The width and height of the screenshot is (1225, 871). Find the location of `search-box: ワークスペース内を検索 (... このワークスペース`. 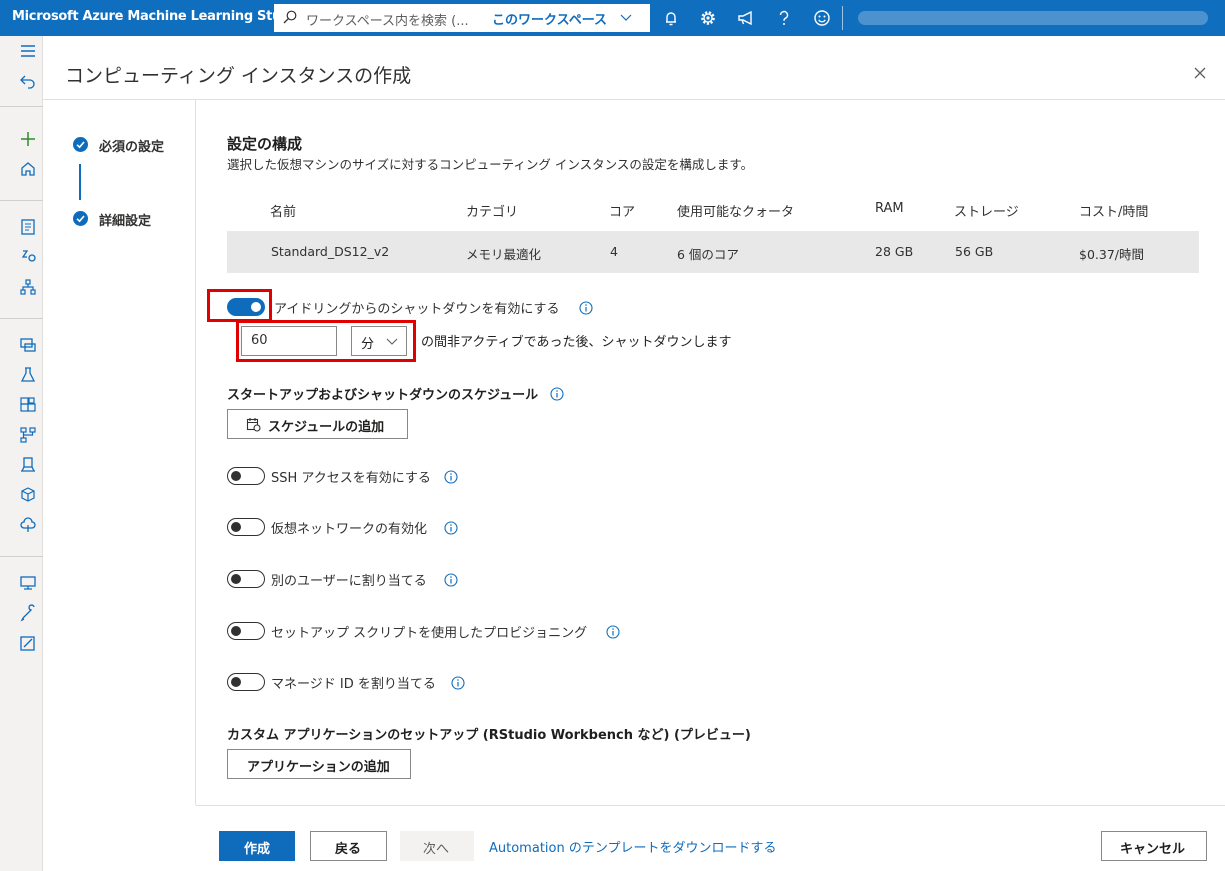

search-box: ワークスペース内を検索 (... このワークスペース is located at coordinates (462, 18).